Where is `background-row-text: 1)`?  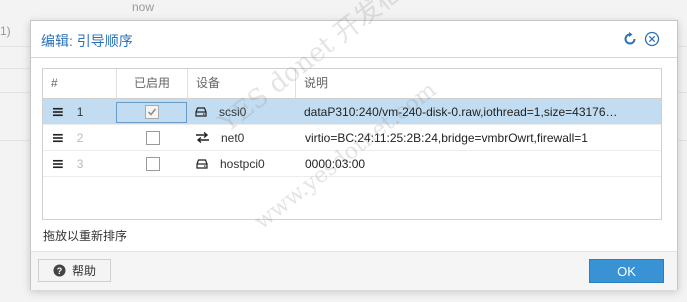
background-row-text: 1) is located at coordinates (5, 31).